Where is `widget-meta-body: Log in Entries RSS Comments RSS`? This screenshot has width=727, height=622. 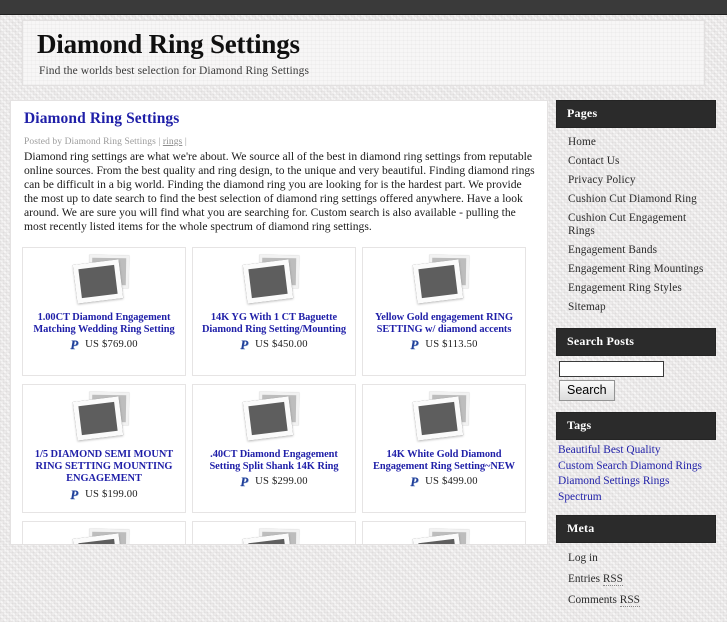 widget-meta-body: Log in Entries RSS Comments RSS is located at coordinates (636, 579).